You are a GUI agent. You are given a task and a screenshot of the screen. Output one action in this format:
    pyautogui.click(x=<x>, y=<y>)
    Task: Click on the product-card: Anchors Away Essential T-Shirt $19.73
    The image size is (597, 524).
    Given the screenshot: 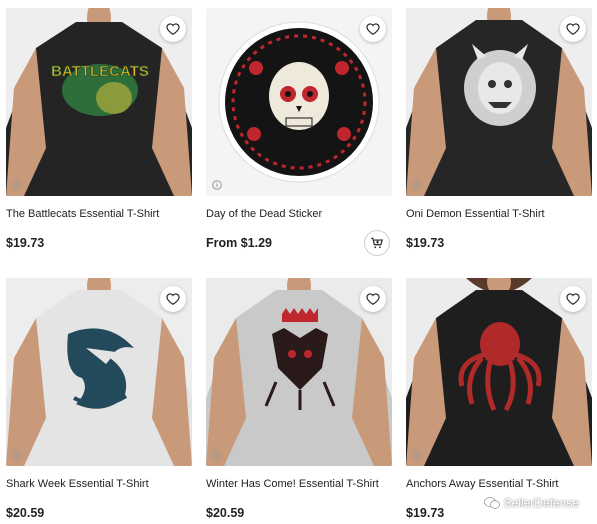 What is the action you would take?
    pyautogui.click(x=499, y=399)
    